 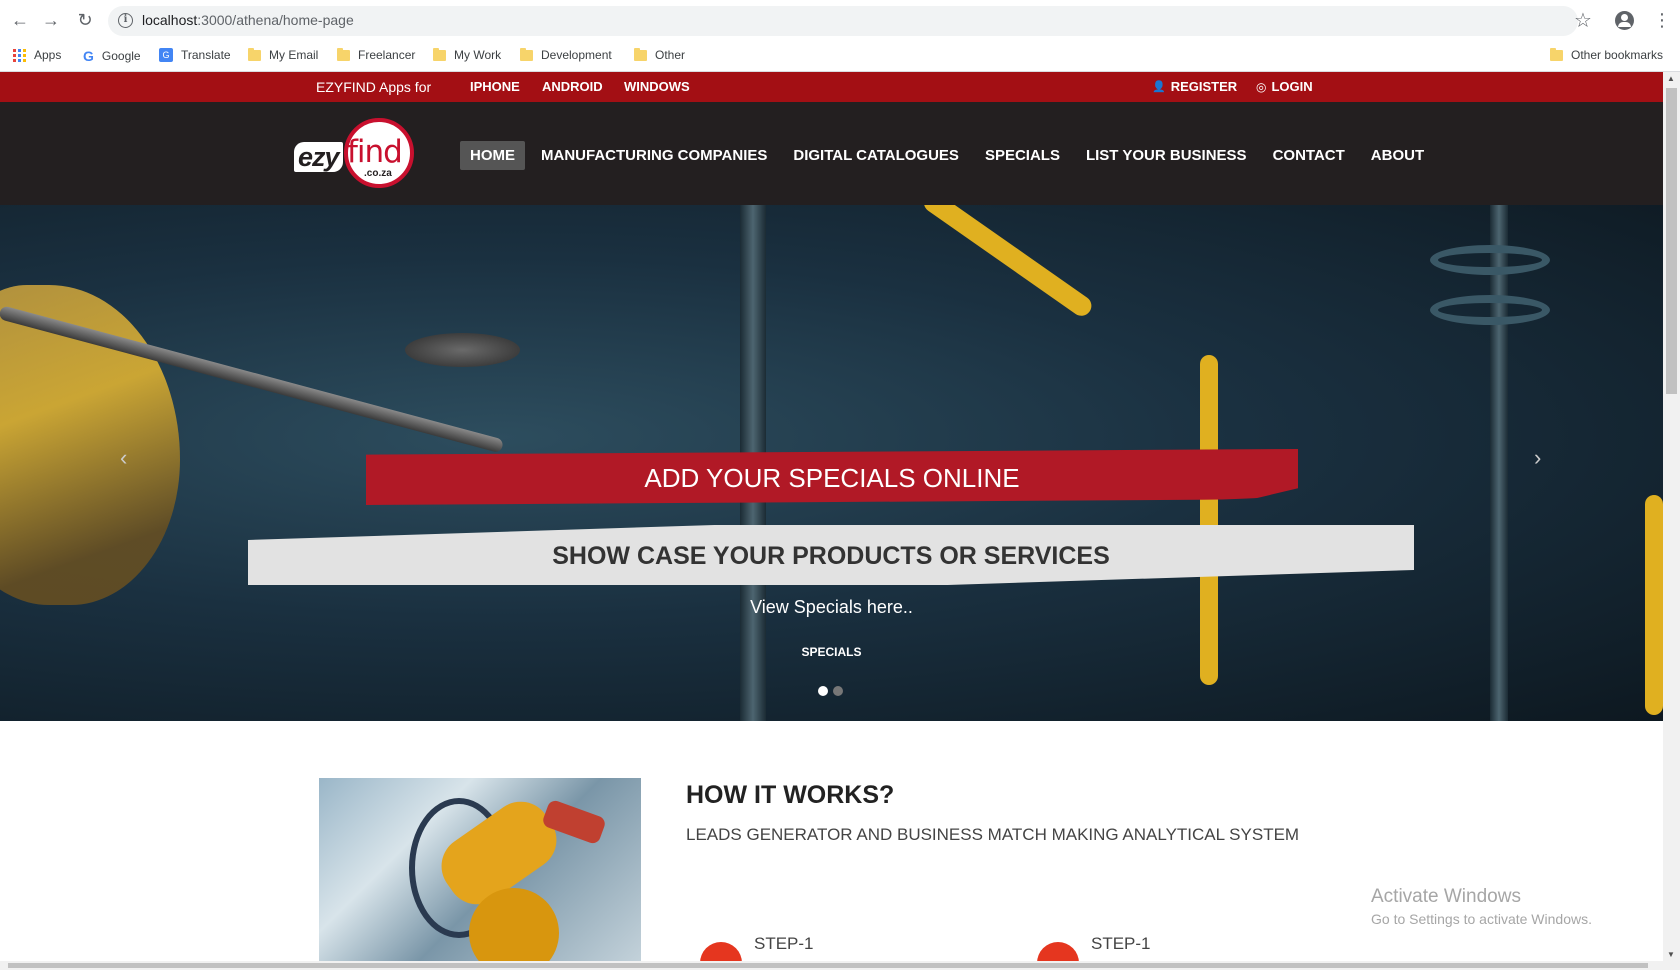 What do you see at coordinates (478, 55) in the screenshot?
I see `bookmark-label: My Work` at bounding box center [478, 55].